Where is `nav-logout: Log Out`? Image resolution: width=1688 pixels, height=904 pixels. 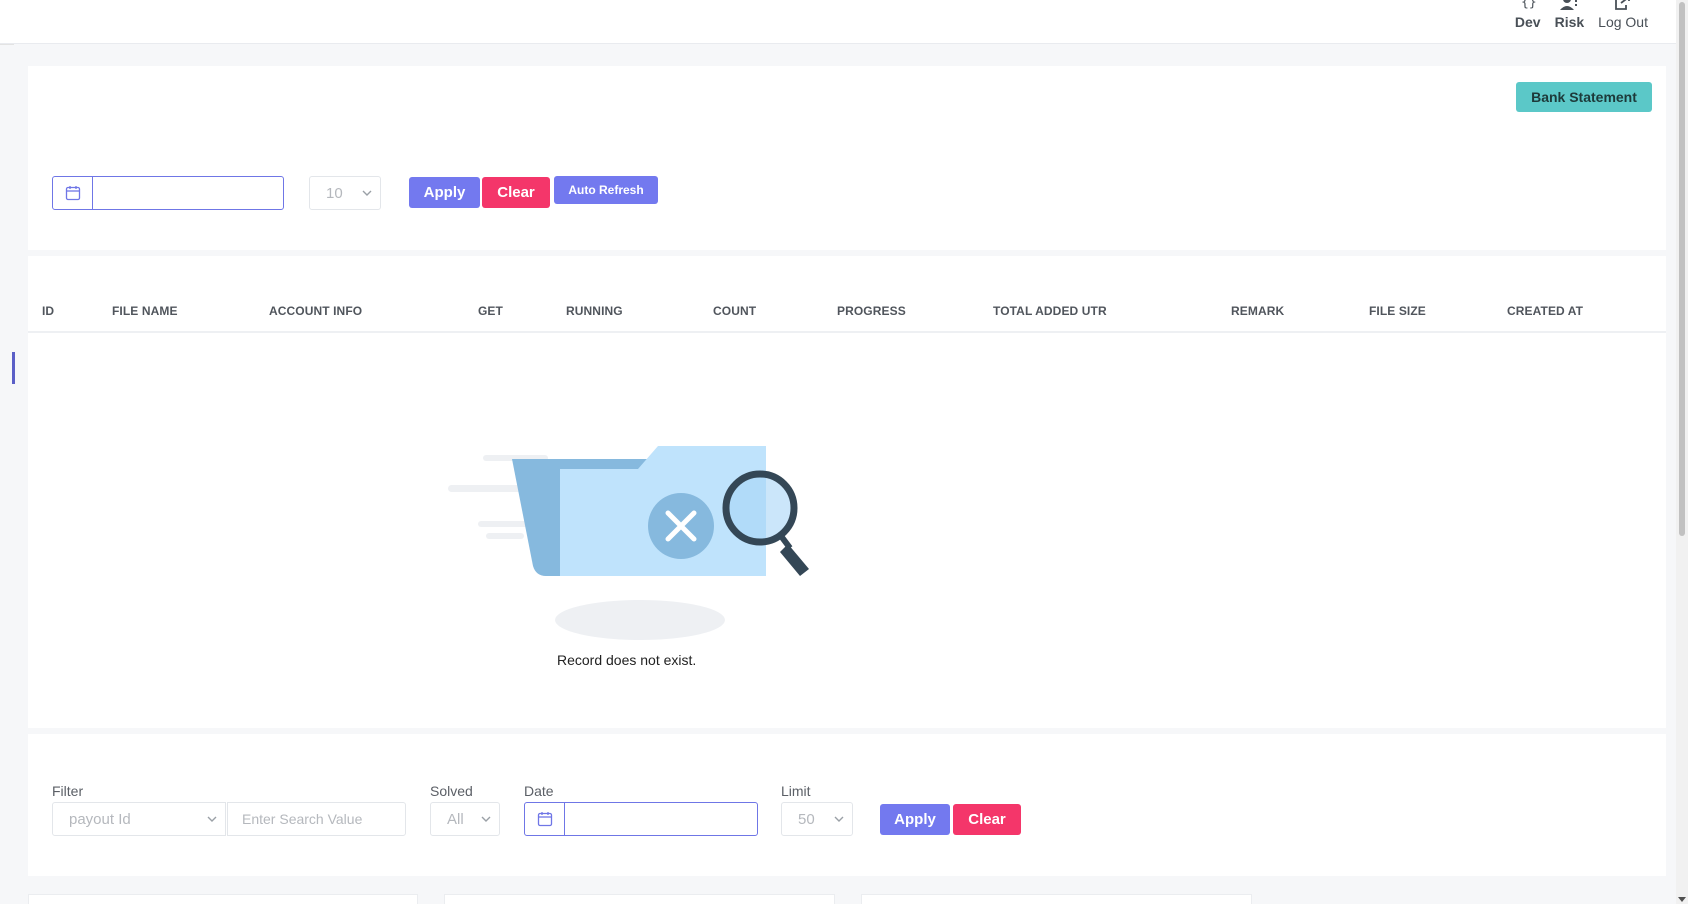
nav-logout: Log Out is located at coordinates (1623, 15).